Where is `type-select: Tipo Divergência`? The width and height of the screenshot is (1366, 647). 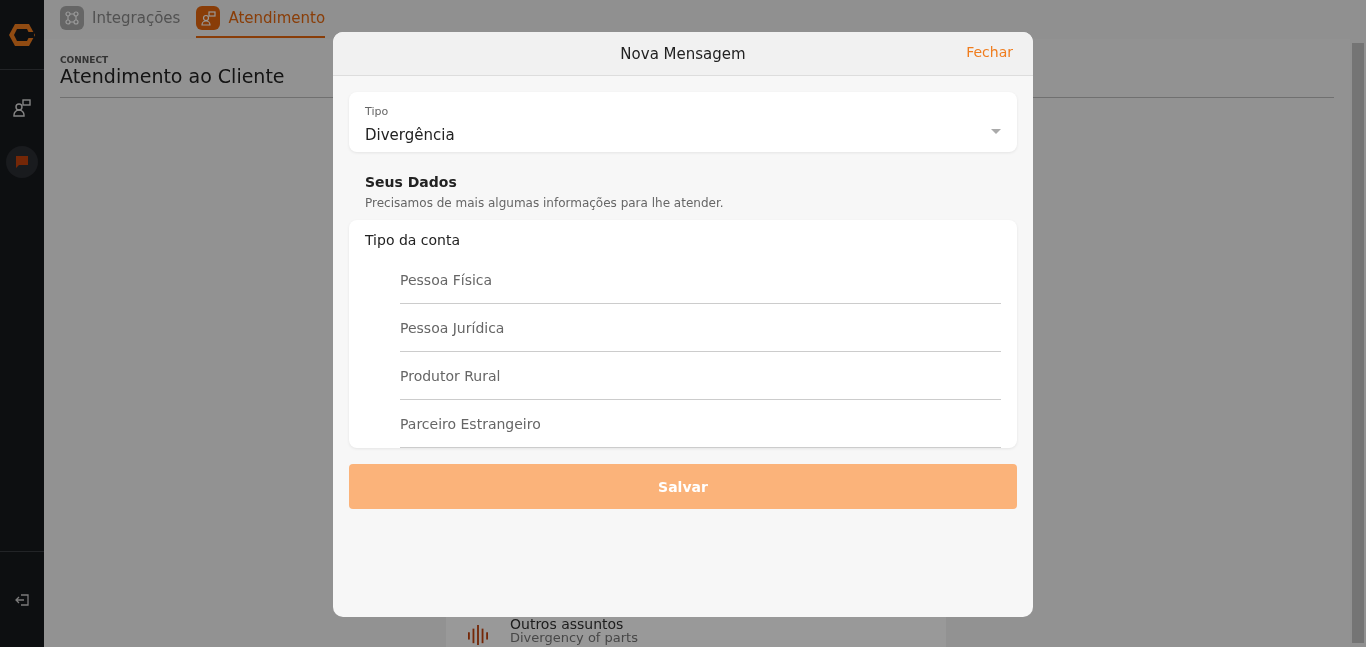
type-select: Tipo Divergência is located at coordinates (683, 122).